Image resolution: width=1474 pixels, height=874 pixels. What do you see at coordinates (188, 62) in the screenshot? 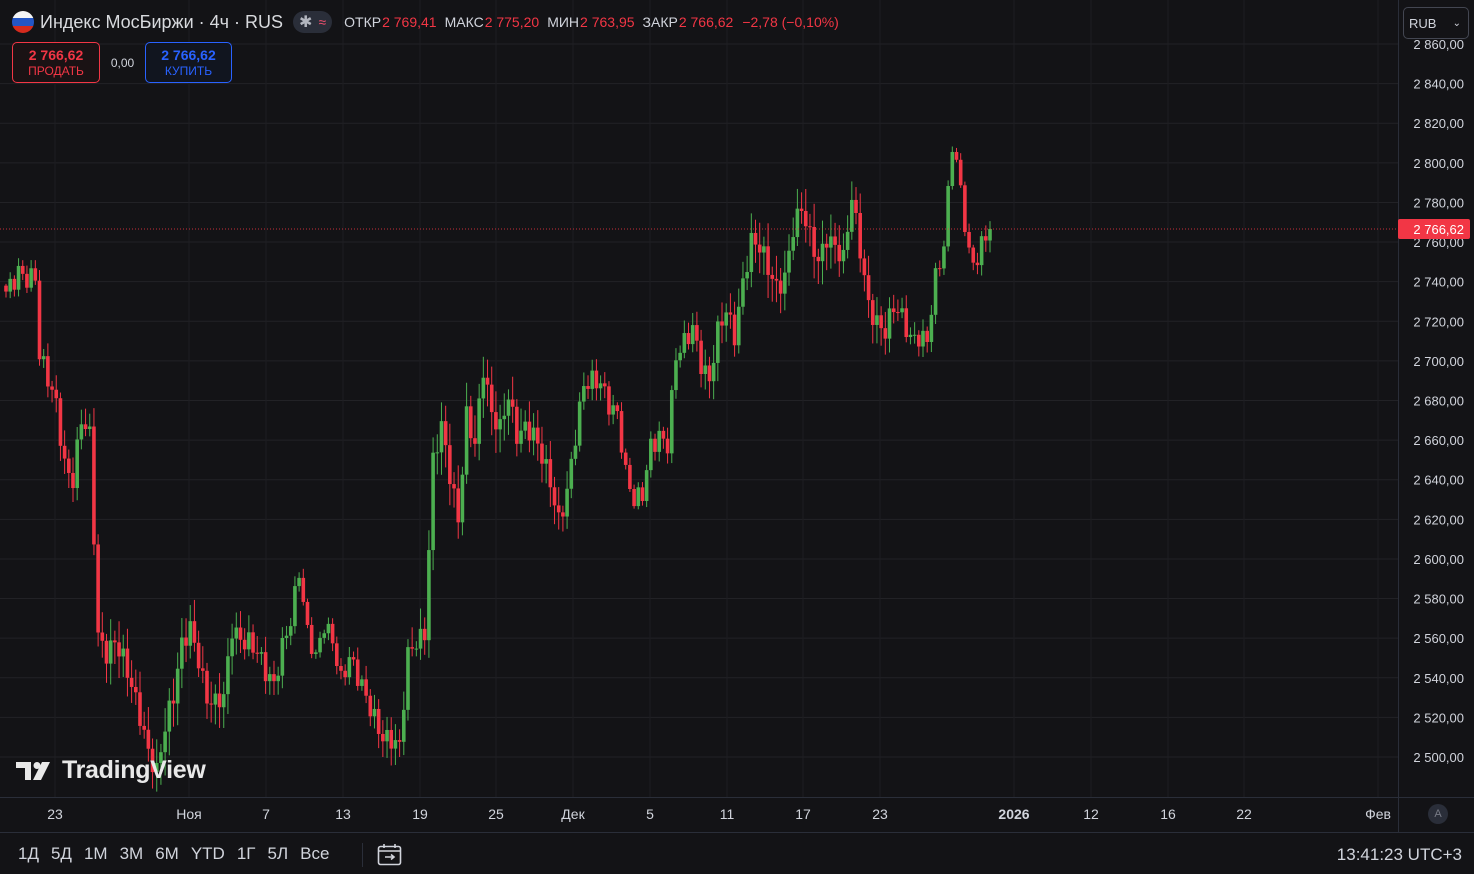
I see `buy-button: 2 766,62 КУПИТЬ` at bounding box center [188, 62].